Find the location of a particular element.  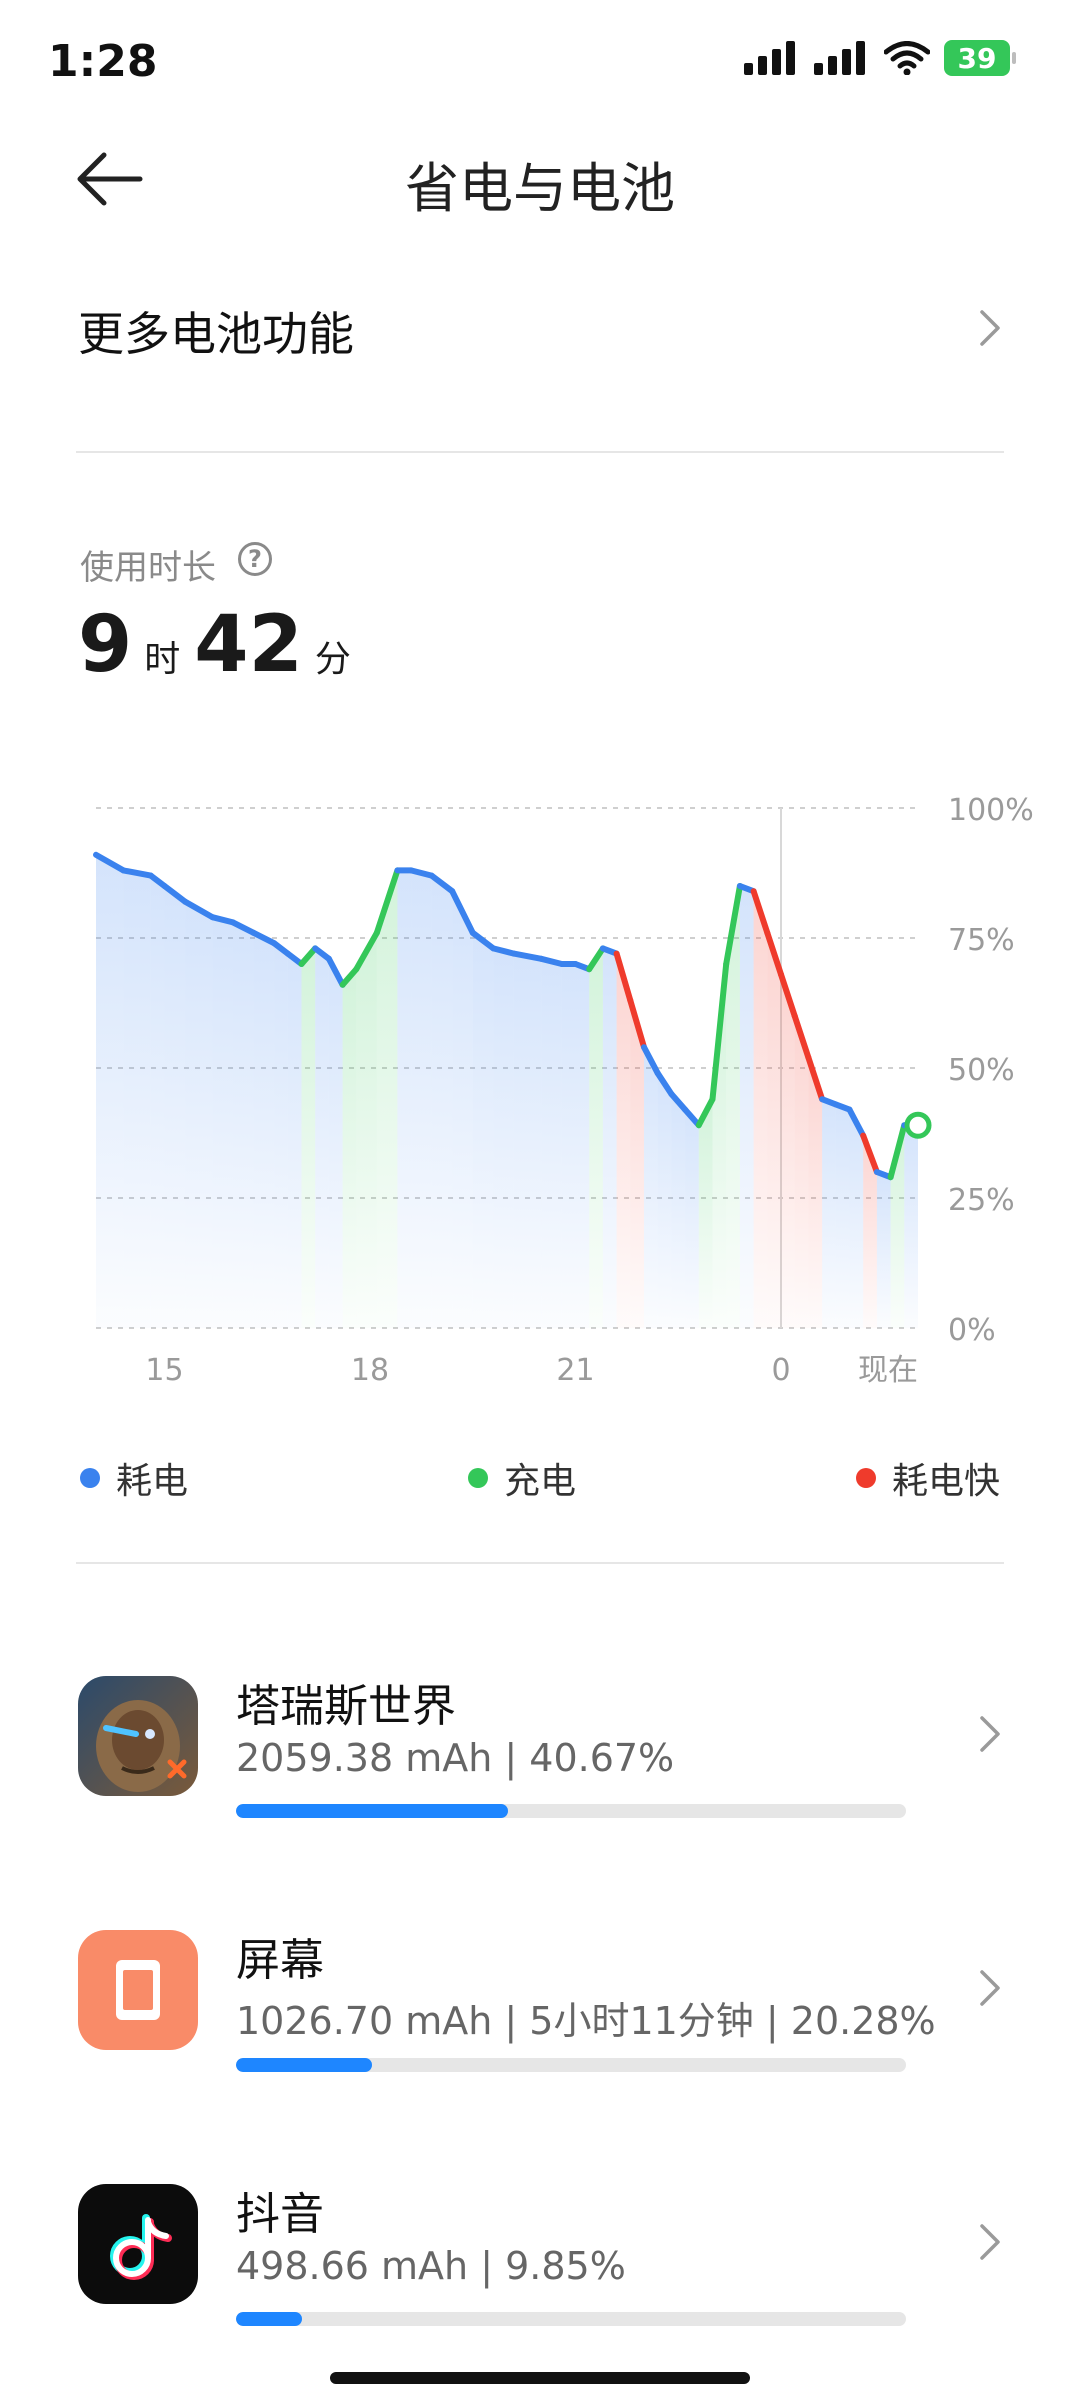

legend-label: 耗电 is located at coordinates (152, 1481).